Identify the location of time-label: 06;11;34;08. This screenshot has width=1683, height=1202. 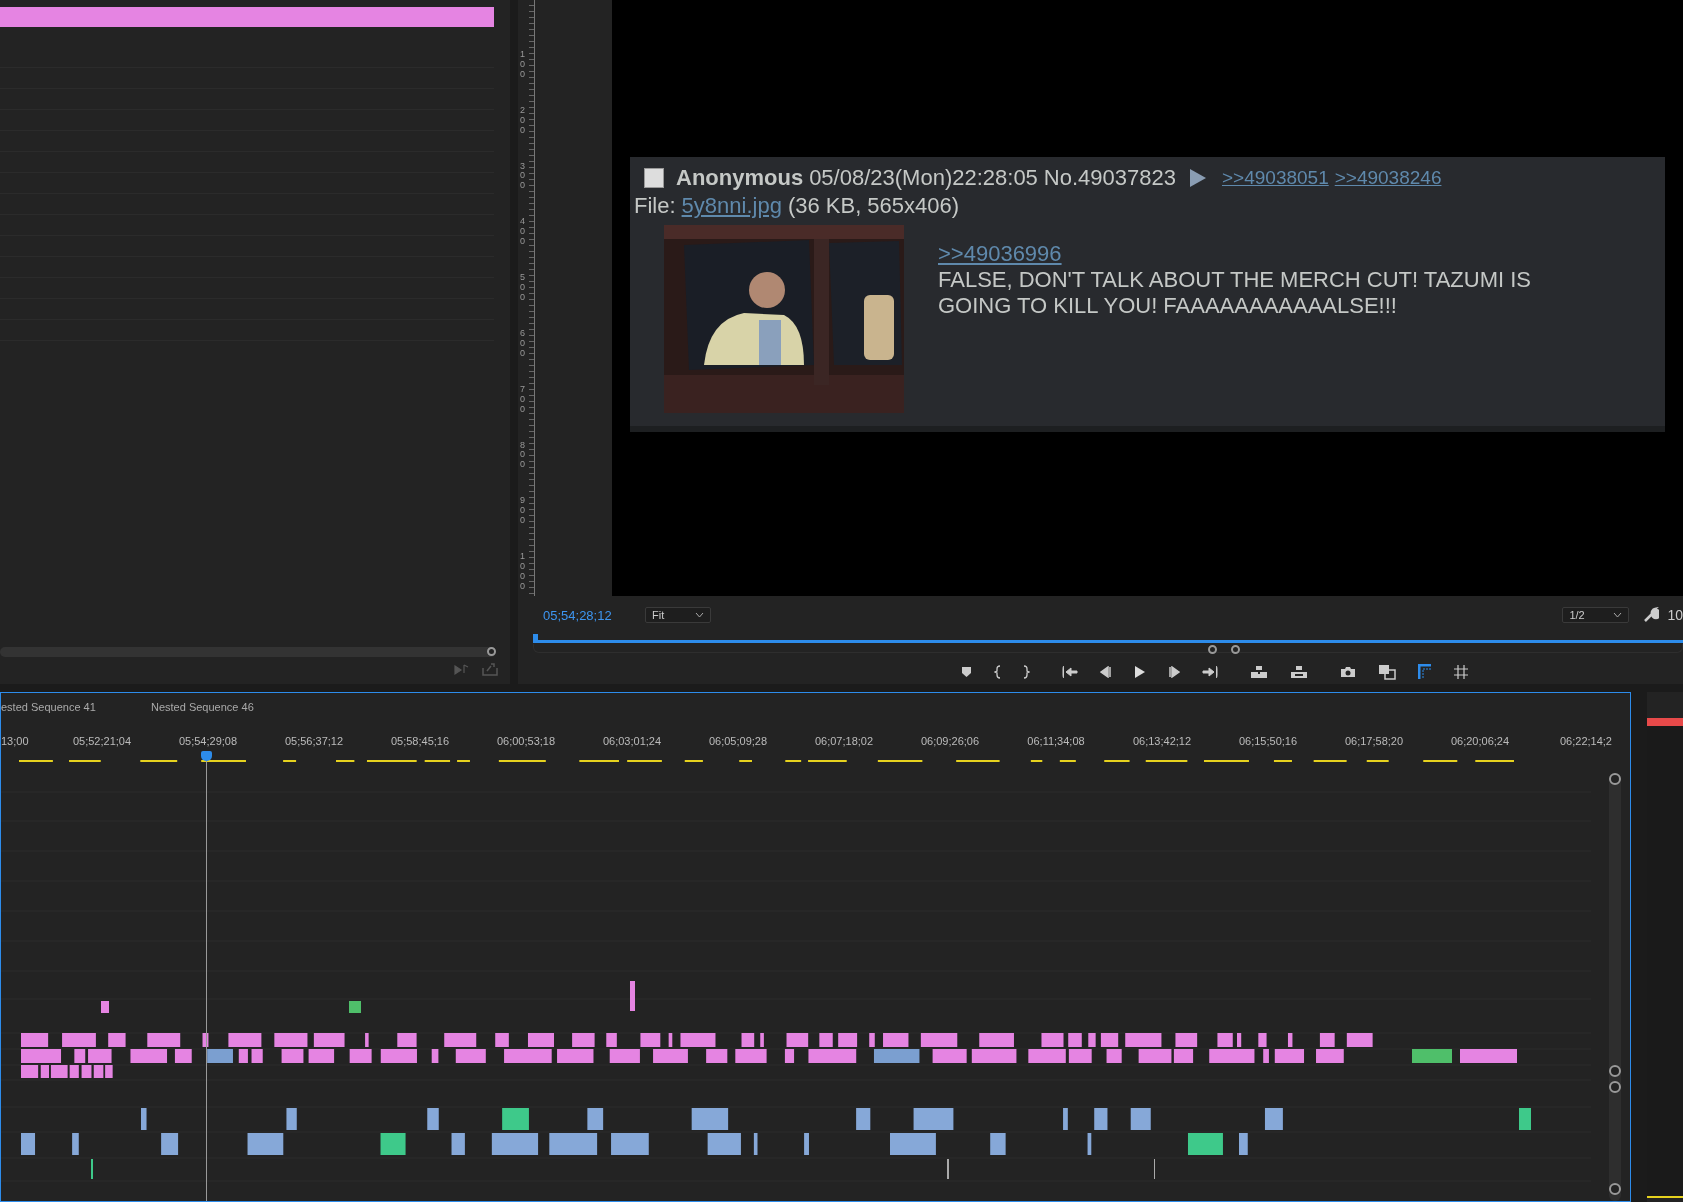
(1056, 741).